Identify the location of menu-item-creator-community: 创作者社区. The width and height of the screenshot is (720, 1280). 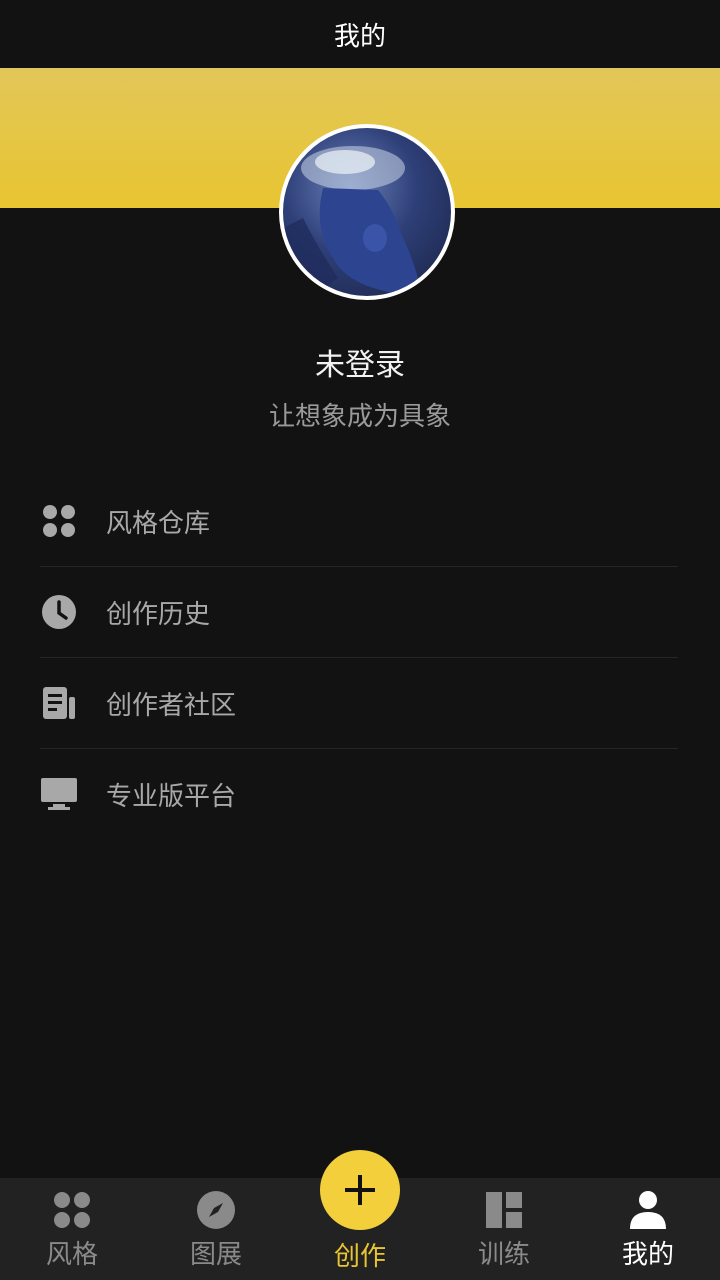
(359, 703).